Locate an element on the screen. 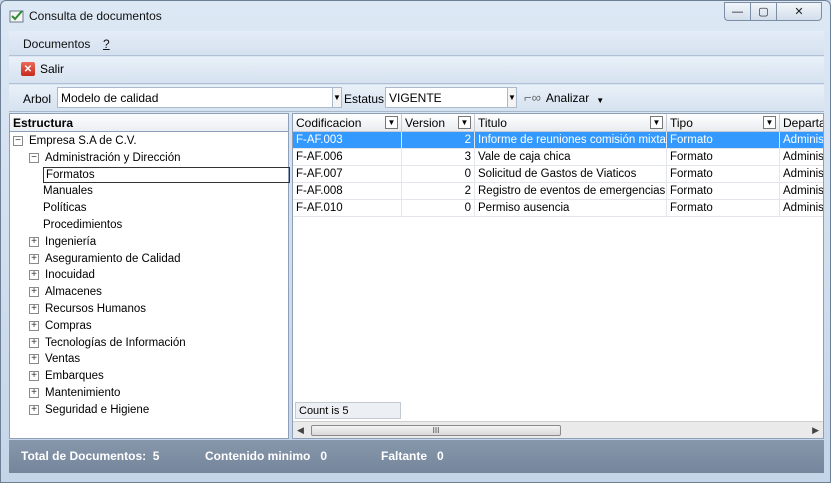 This screenshot has width=831, height=483. tree-node: + Almacenes is located at coordinates (65, 292).